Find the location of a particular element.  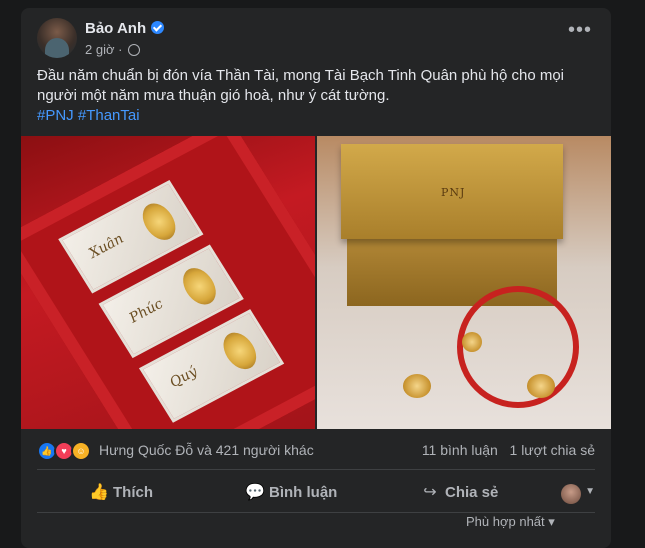

hashtags: #PNJ #ThanTai is located at coordinates (317, 116).